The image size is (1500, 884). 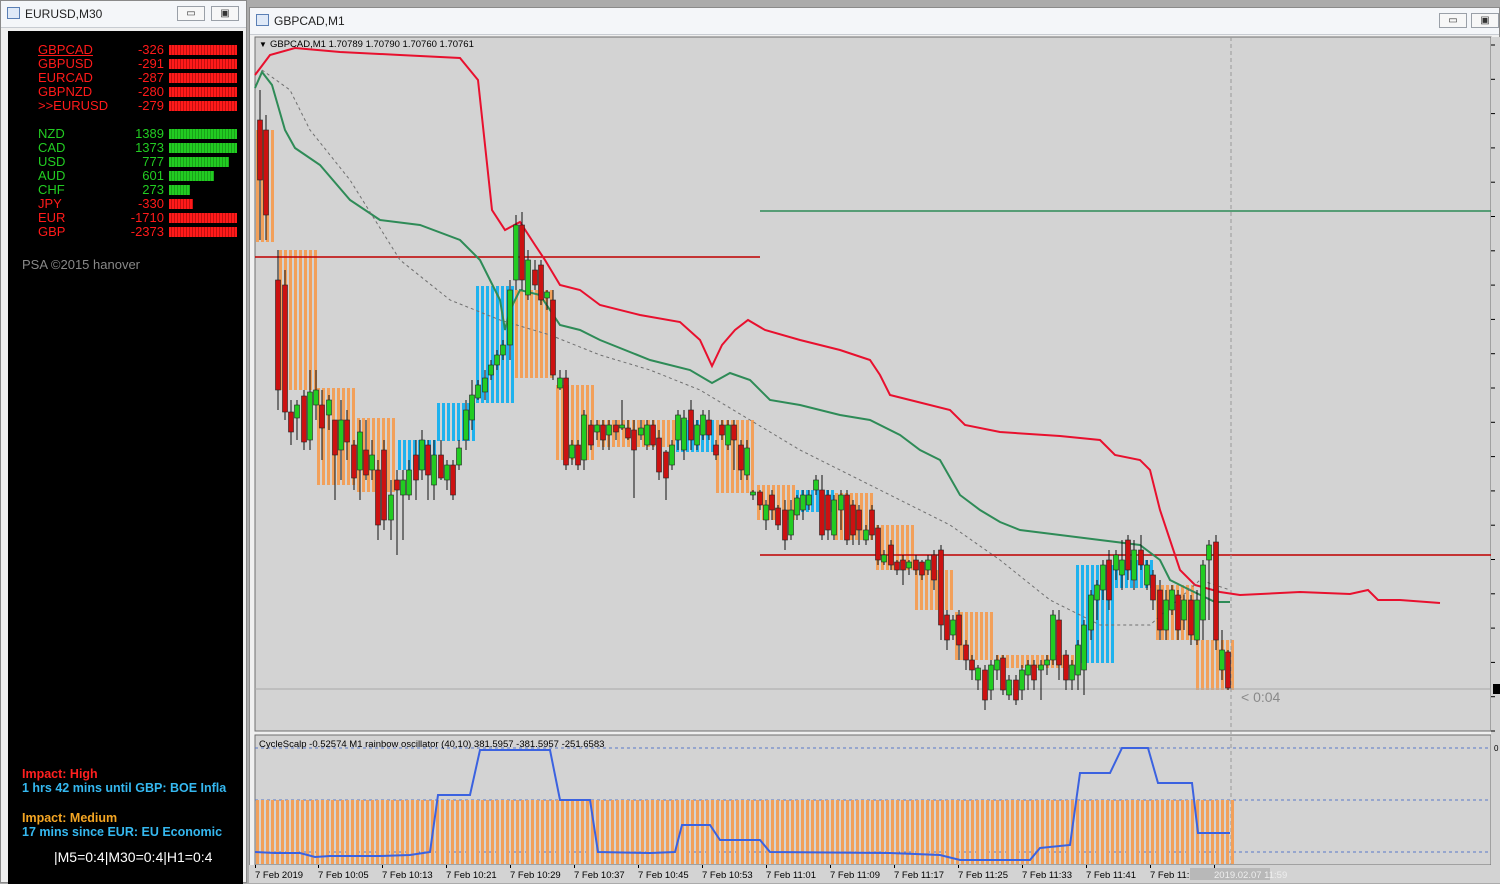 I want to click on currency-row: EUR -1710, so click(x=138, y=218).